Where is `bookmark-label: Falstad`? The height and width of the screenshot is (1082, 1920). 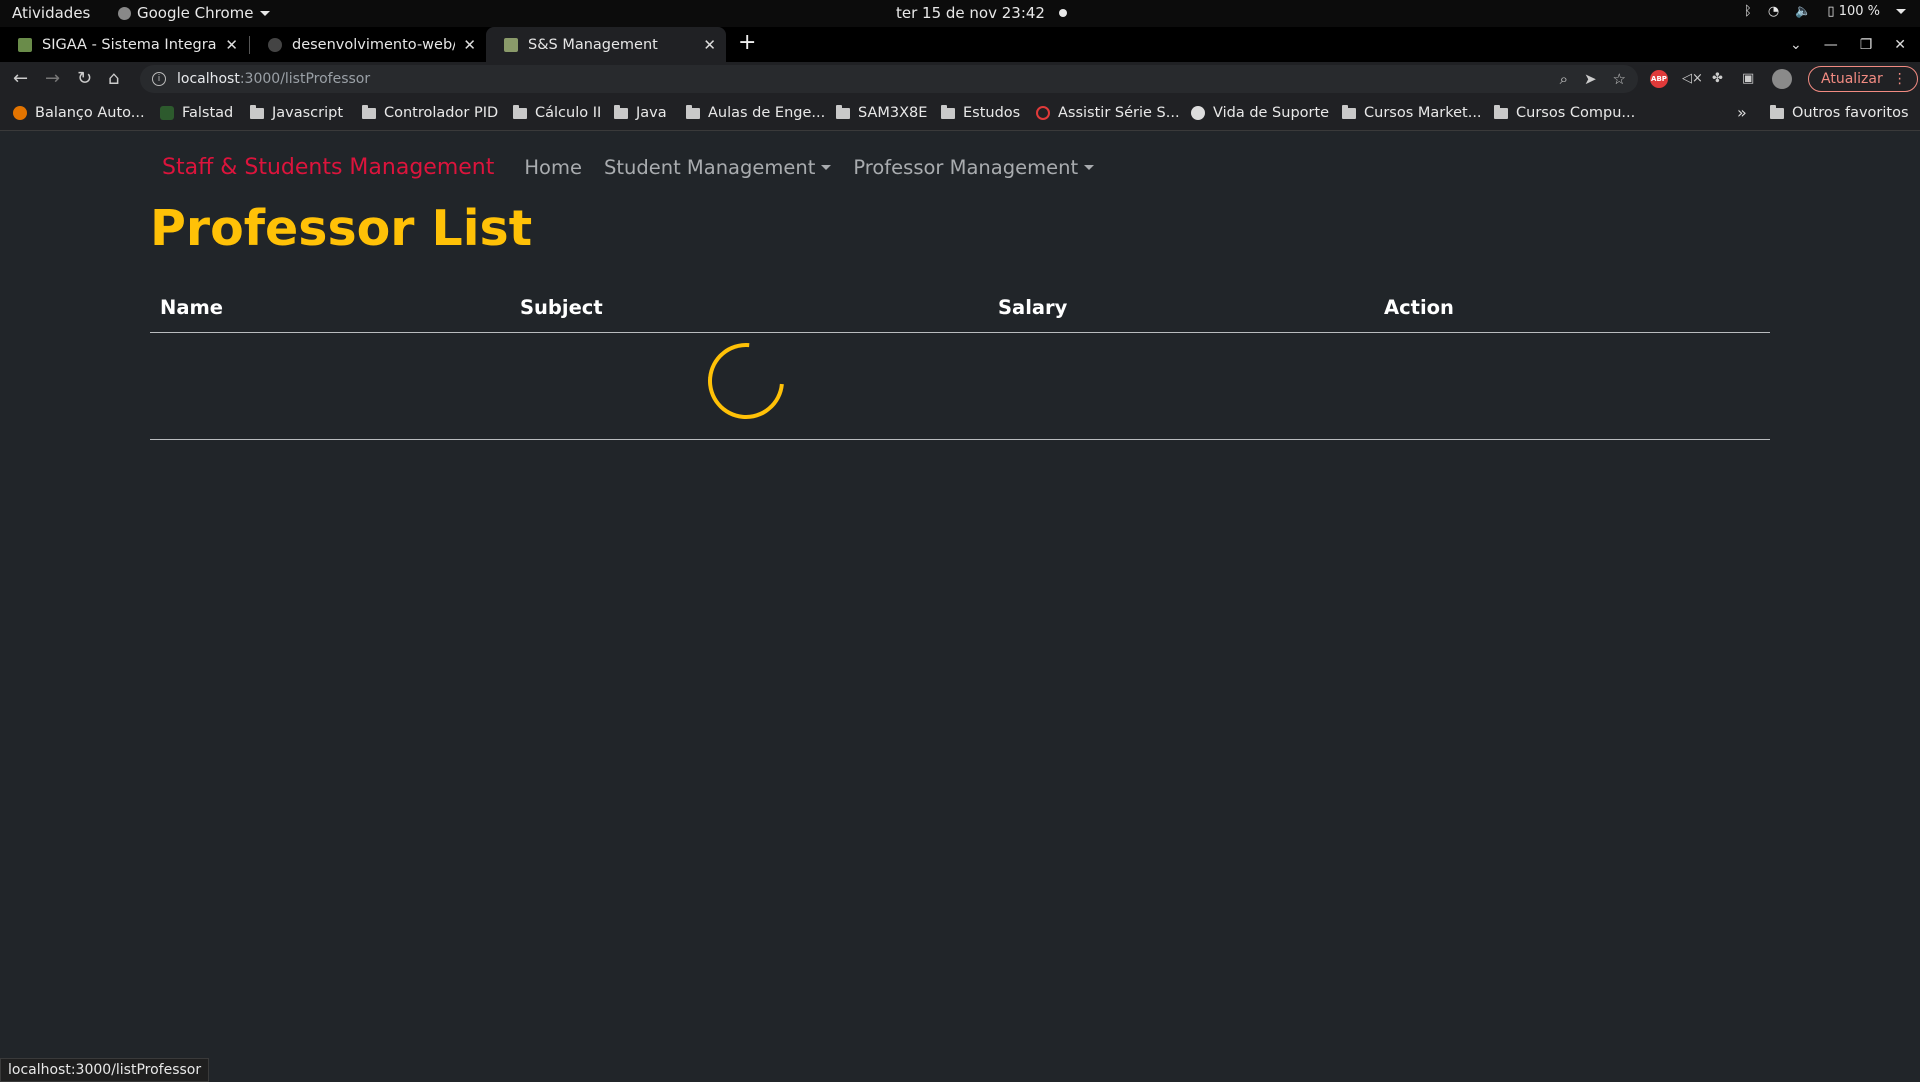 bookmark-label: Falstad is located at coordinates (208, 113).